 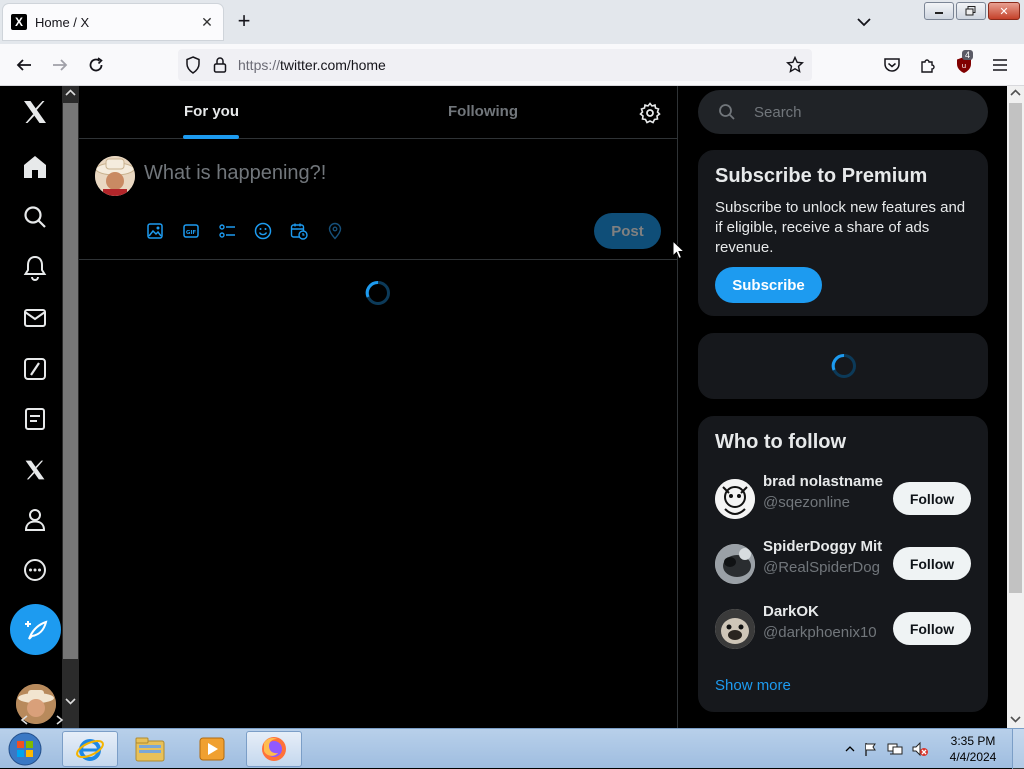 I want to click on internet-explorer-icon, so click(x=90, y=750).